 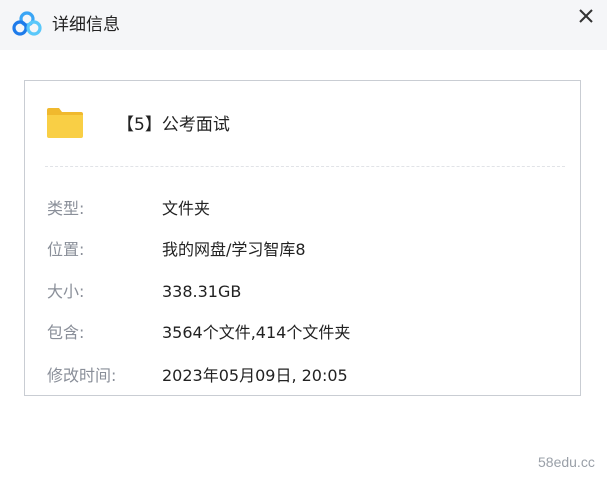 I want to click on detail-label: 大小:, so click(x=66, y=291).